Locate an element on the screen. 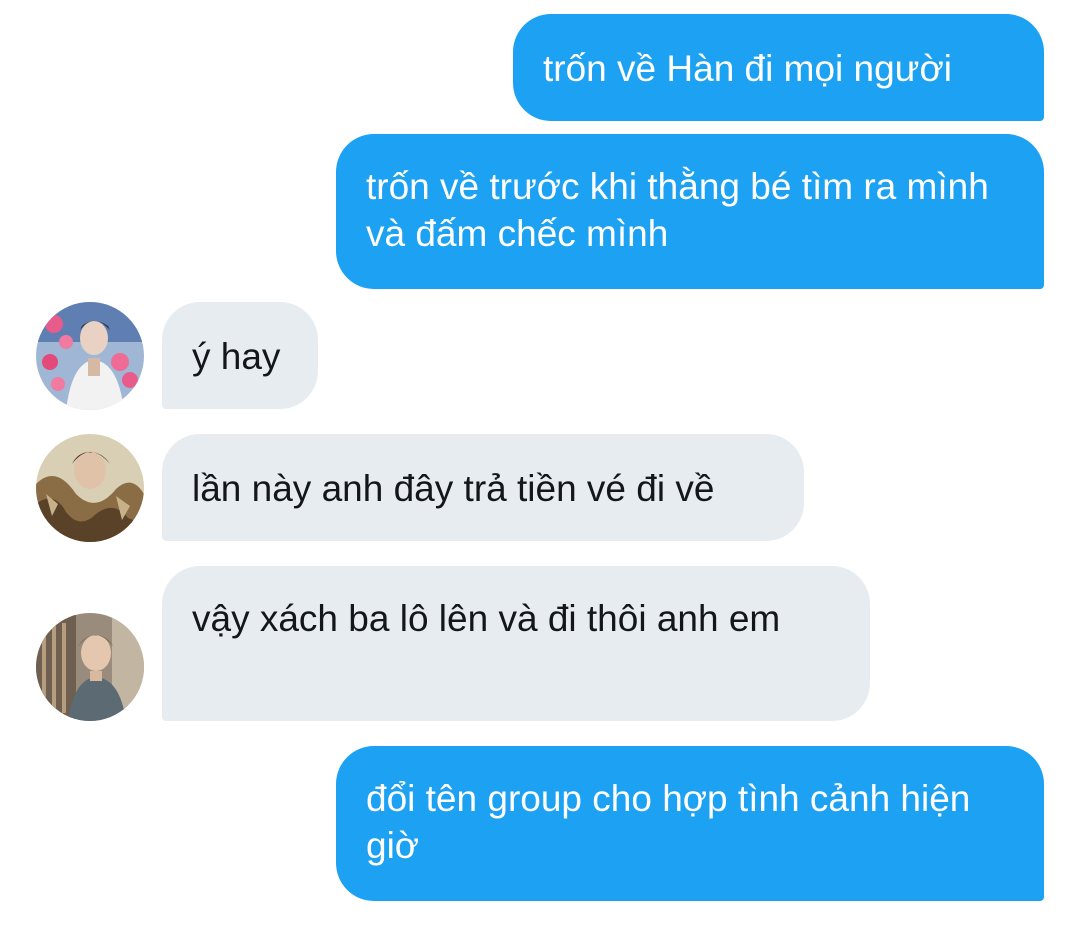 This screenshot has height=929, width=1080. sent-message-bubble: đổi tên group cho hợp tình cảnh hiện giờ is located at coordinates (690, 823).